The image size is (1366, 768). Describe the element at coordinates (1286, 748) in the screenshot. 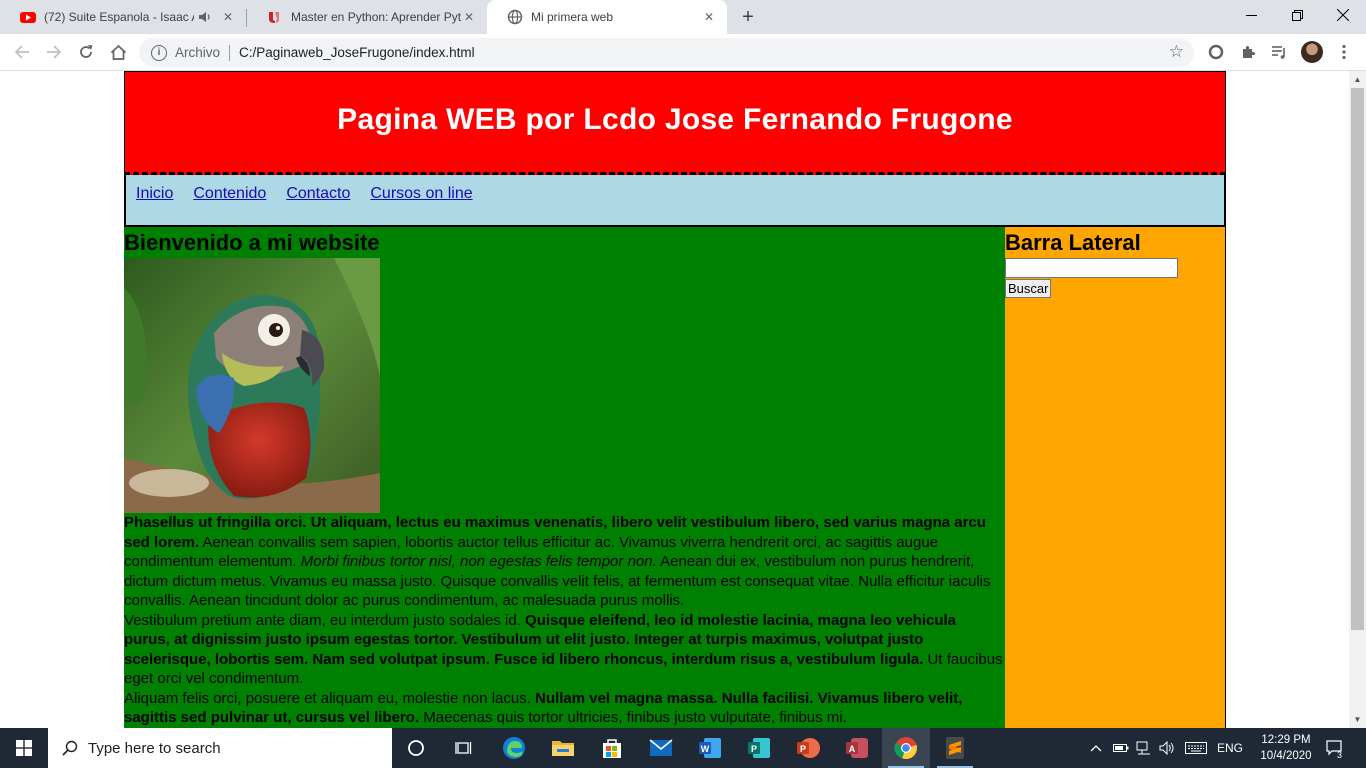

I see `taskbar-clock: 12:29 PM 10/4/2020` at that location.